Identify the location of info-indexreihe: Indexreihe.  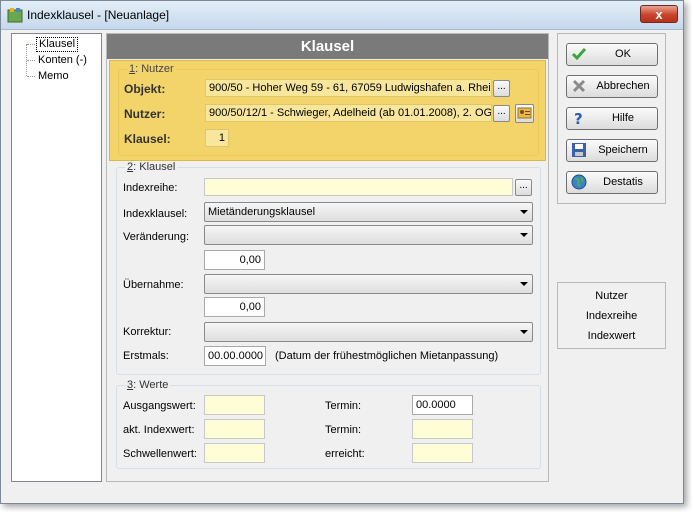
(611, 316).